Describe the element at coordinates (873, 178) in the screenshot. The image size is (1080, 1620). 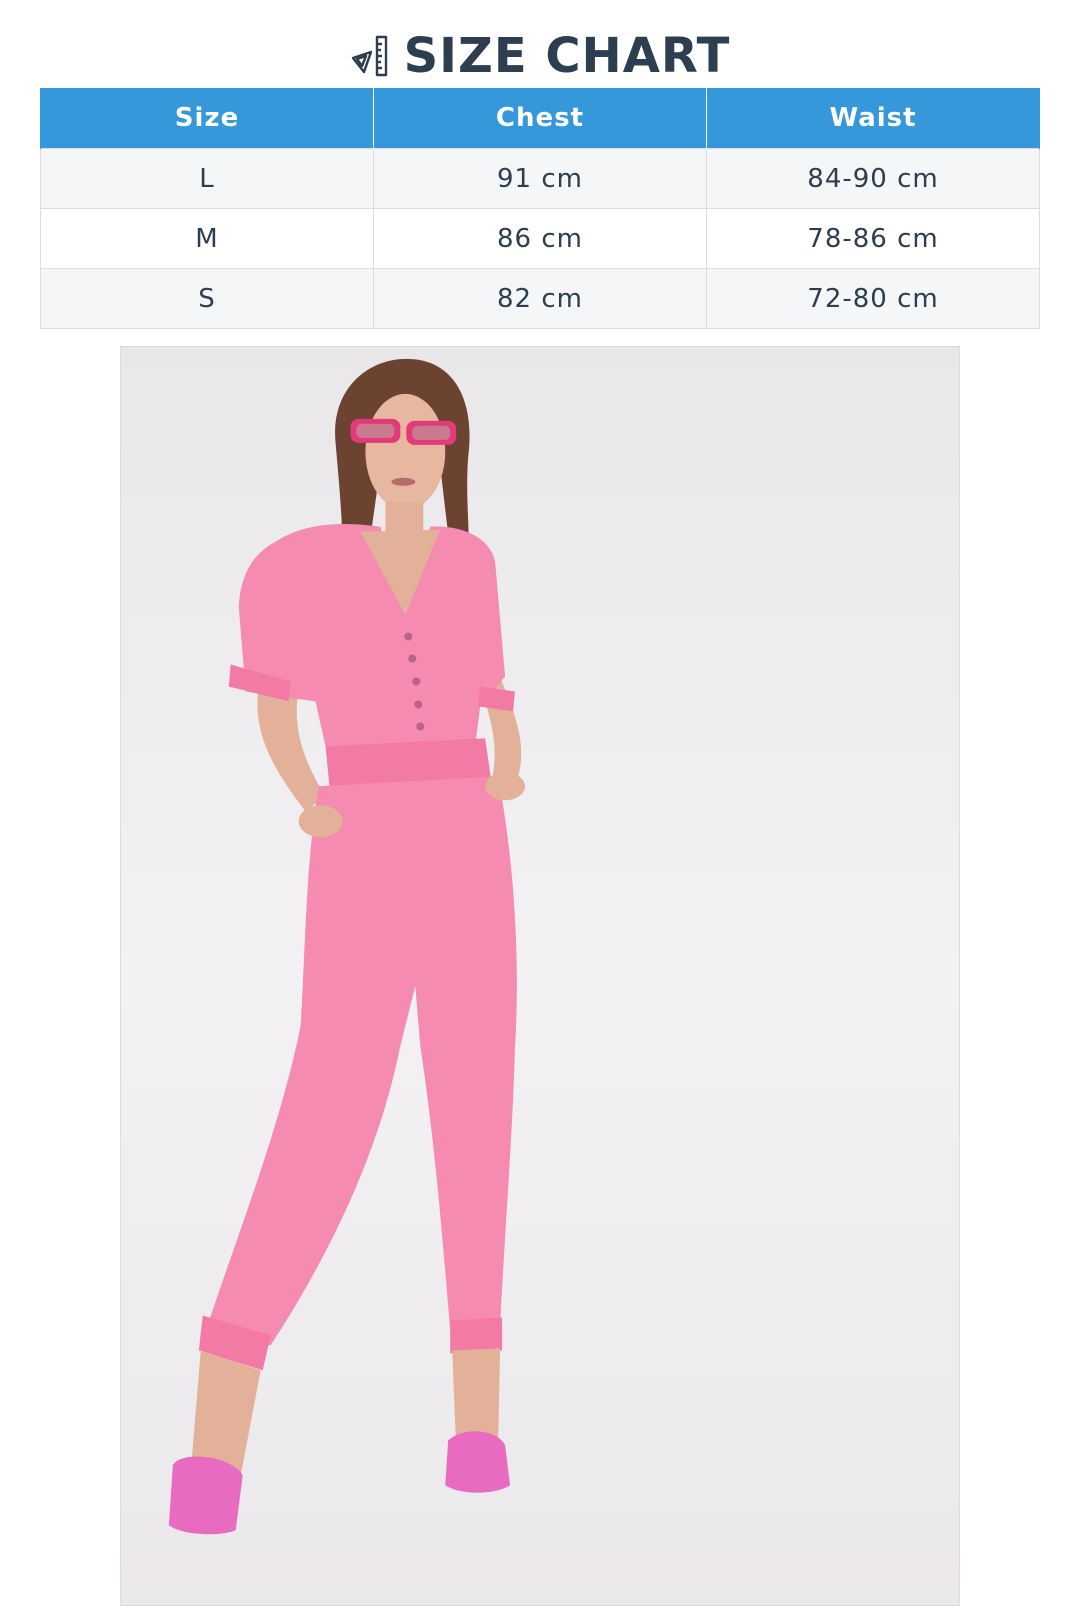
I see `cell-waist: 84-90 cm` at that location.